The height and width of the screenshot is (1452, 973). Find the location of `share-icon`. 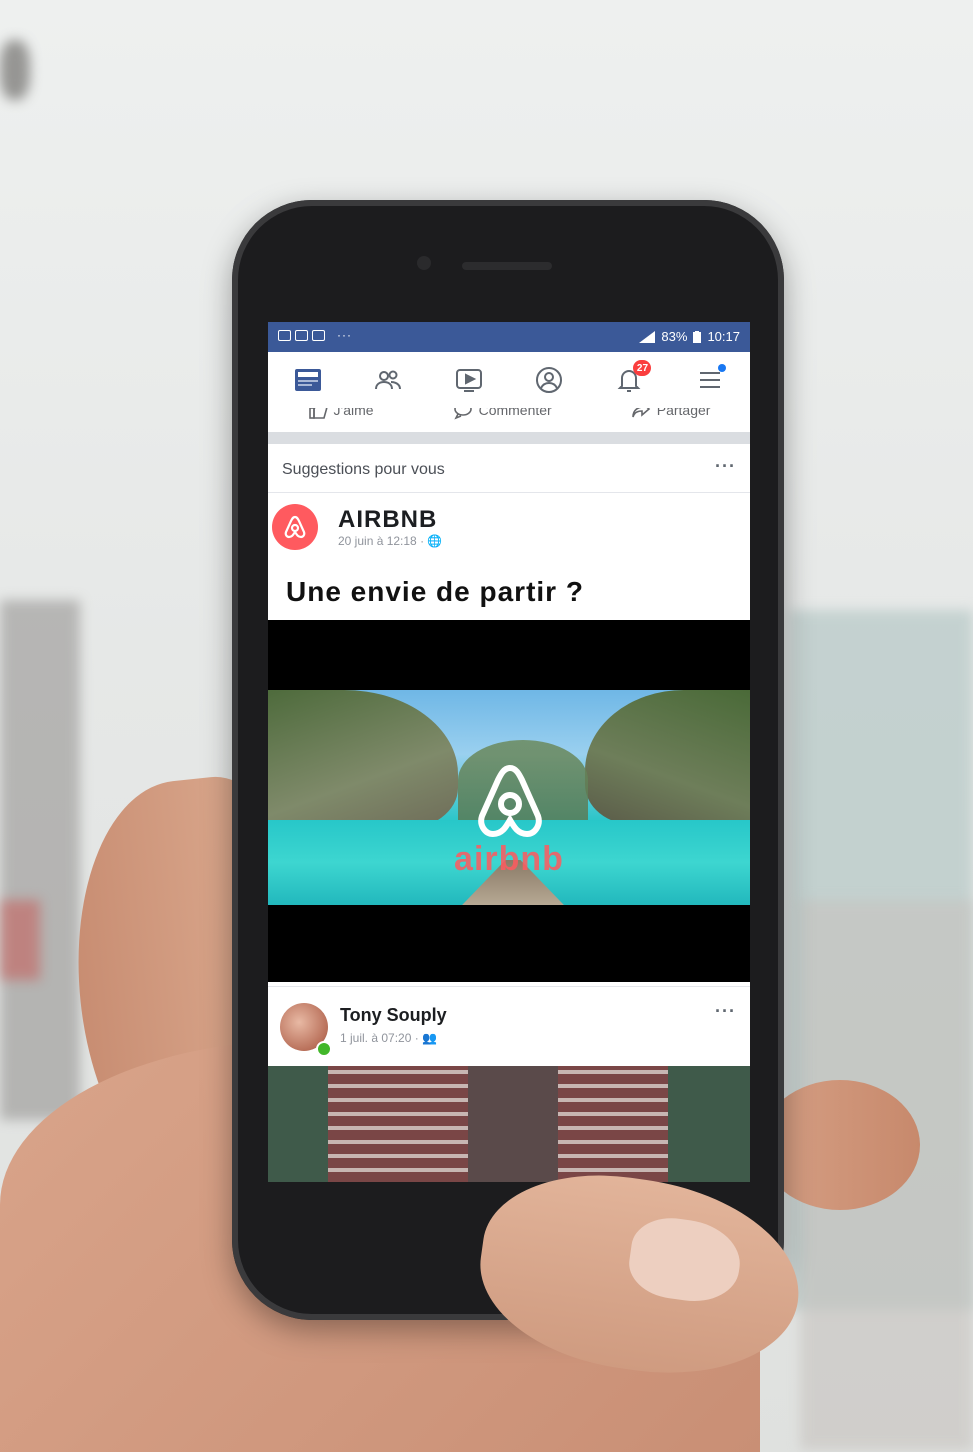

share-icon is located at coordinates (640, 413).